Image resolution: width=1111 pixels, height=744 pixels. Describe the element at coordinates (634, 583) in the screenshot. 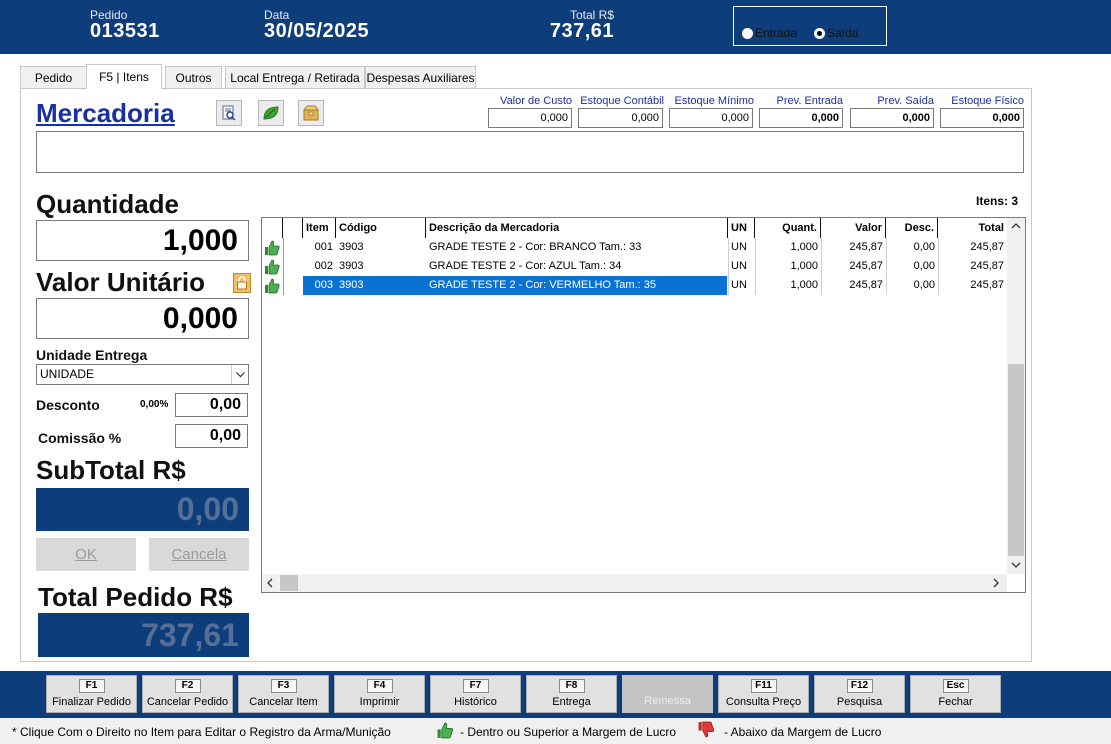

I see `horizontal-scrollbar` at that location.